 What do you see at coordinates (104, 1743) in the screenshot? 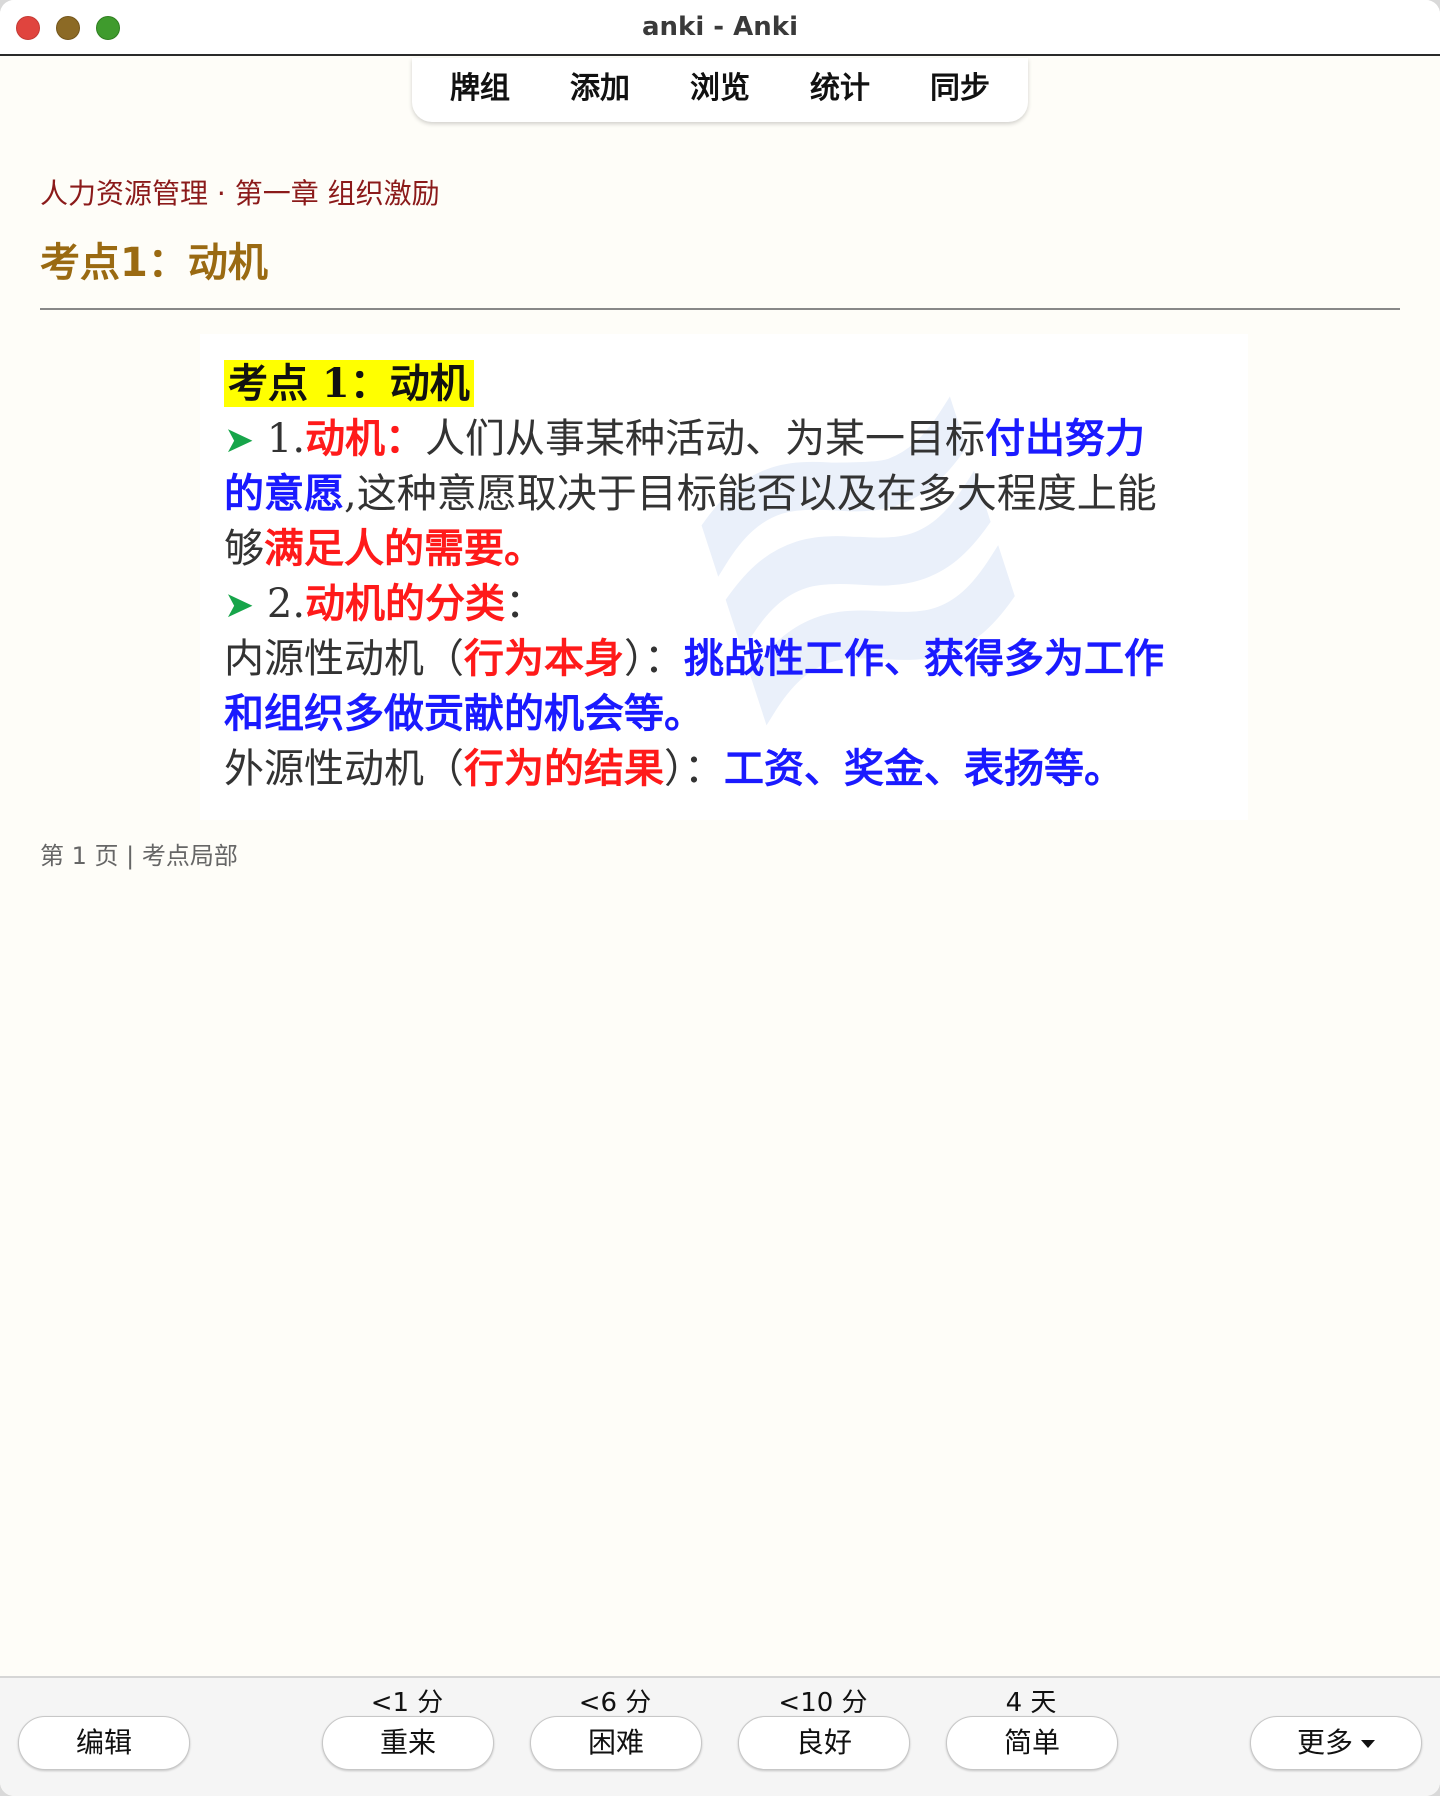
I see `edit-button: 编辑` at bounding box center [104, 1743].